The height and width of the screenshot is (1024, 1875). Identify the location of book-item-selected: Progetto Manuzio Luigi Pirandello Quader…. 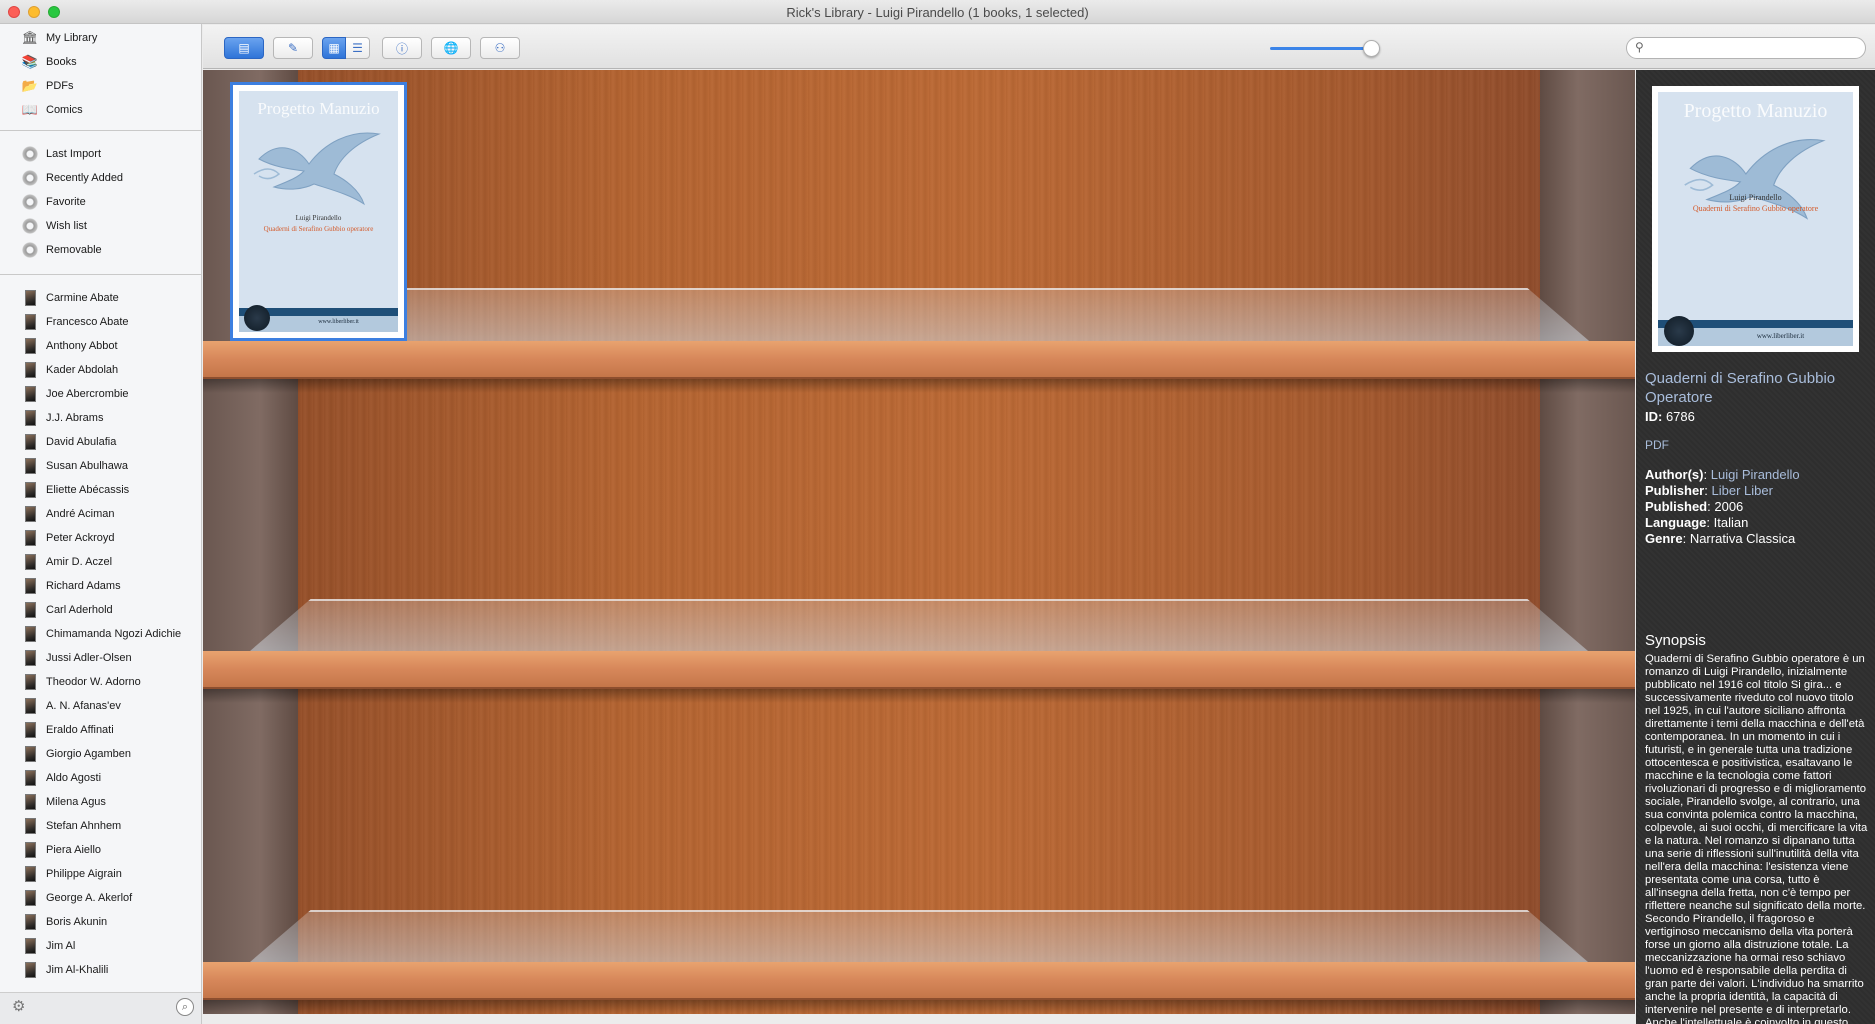
(318, 211).